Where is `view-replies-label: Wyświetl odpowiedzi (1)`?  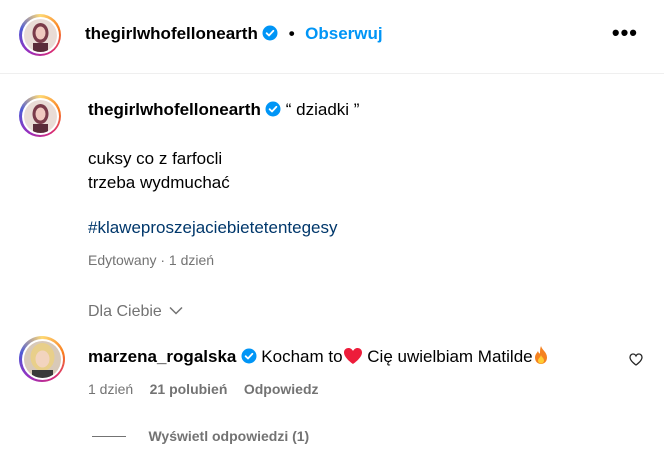 view-replies-label: Wyświetl odpowiedzi (1) is located at coordinates (229, 436).